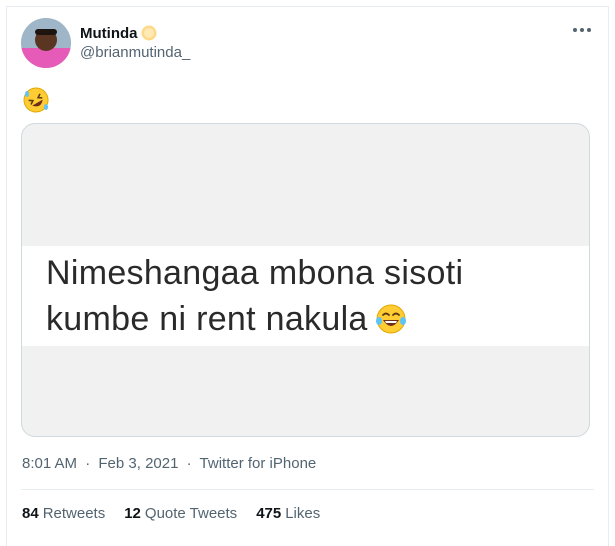 The image size is (615, 546). What do you see at coordinates (135, 52) in the screenshot?
I see `user-handle: @brianmutinda_` at bounding box center [135, 52].